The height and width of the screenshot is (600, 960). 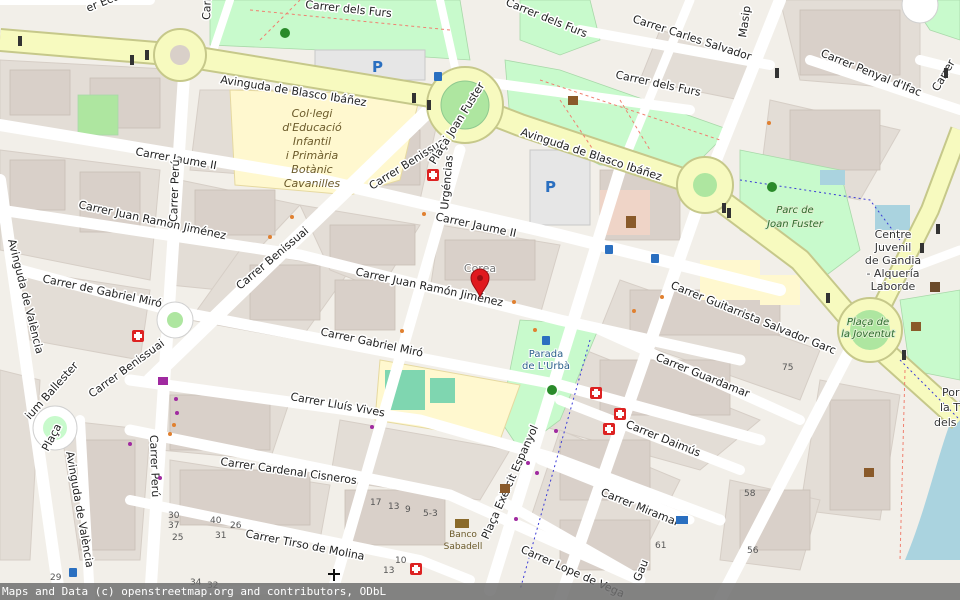 I want to click on svg-text: de L'Urbà, so click(x=546, y=366).